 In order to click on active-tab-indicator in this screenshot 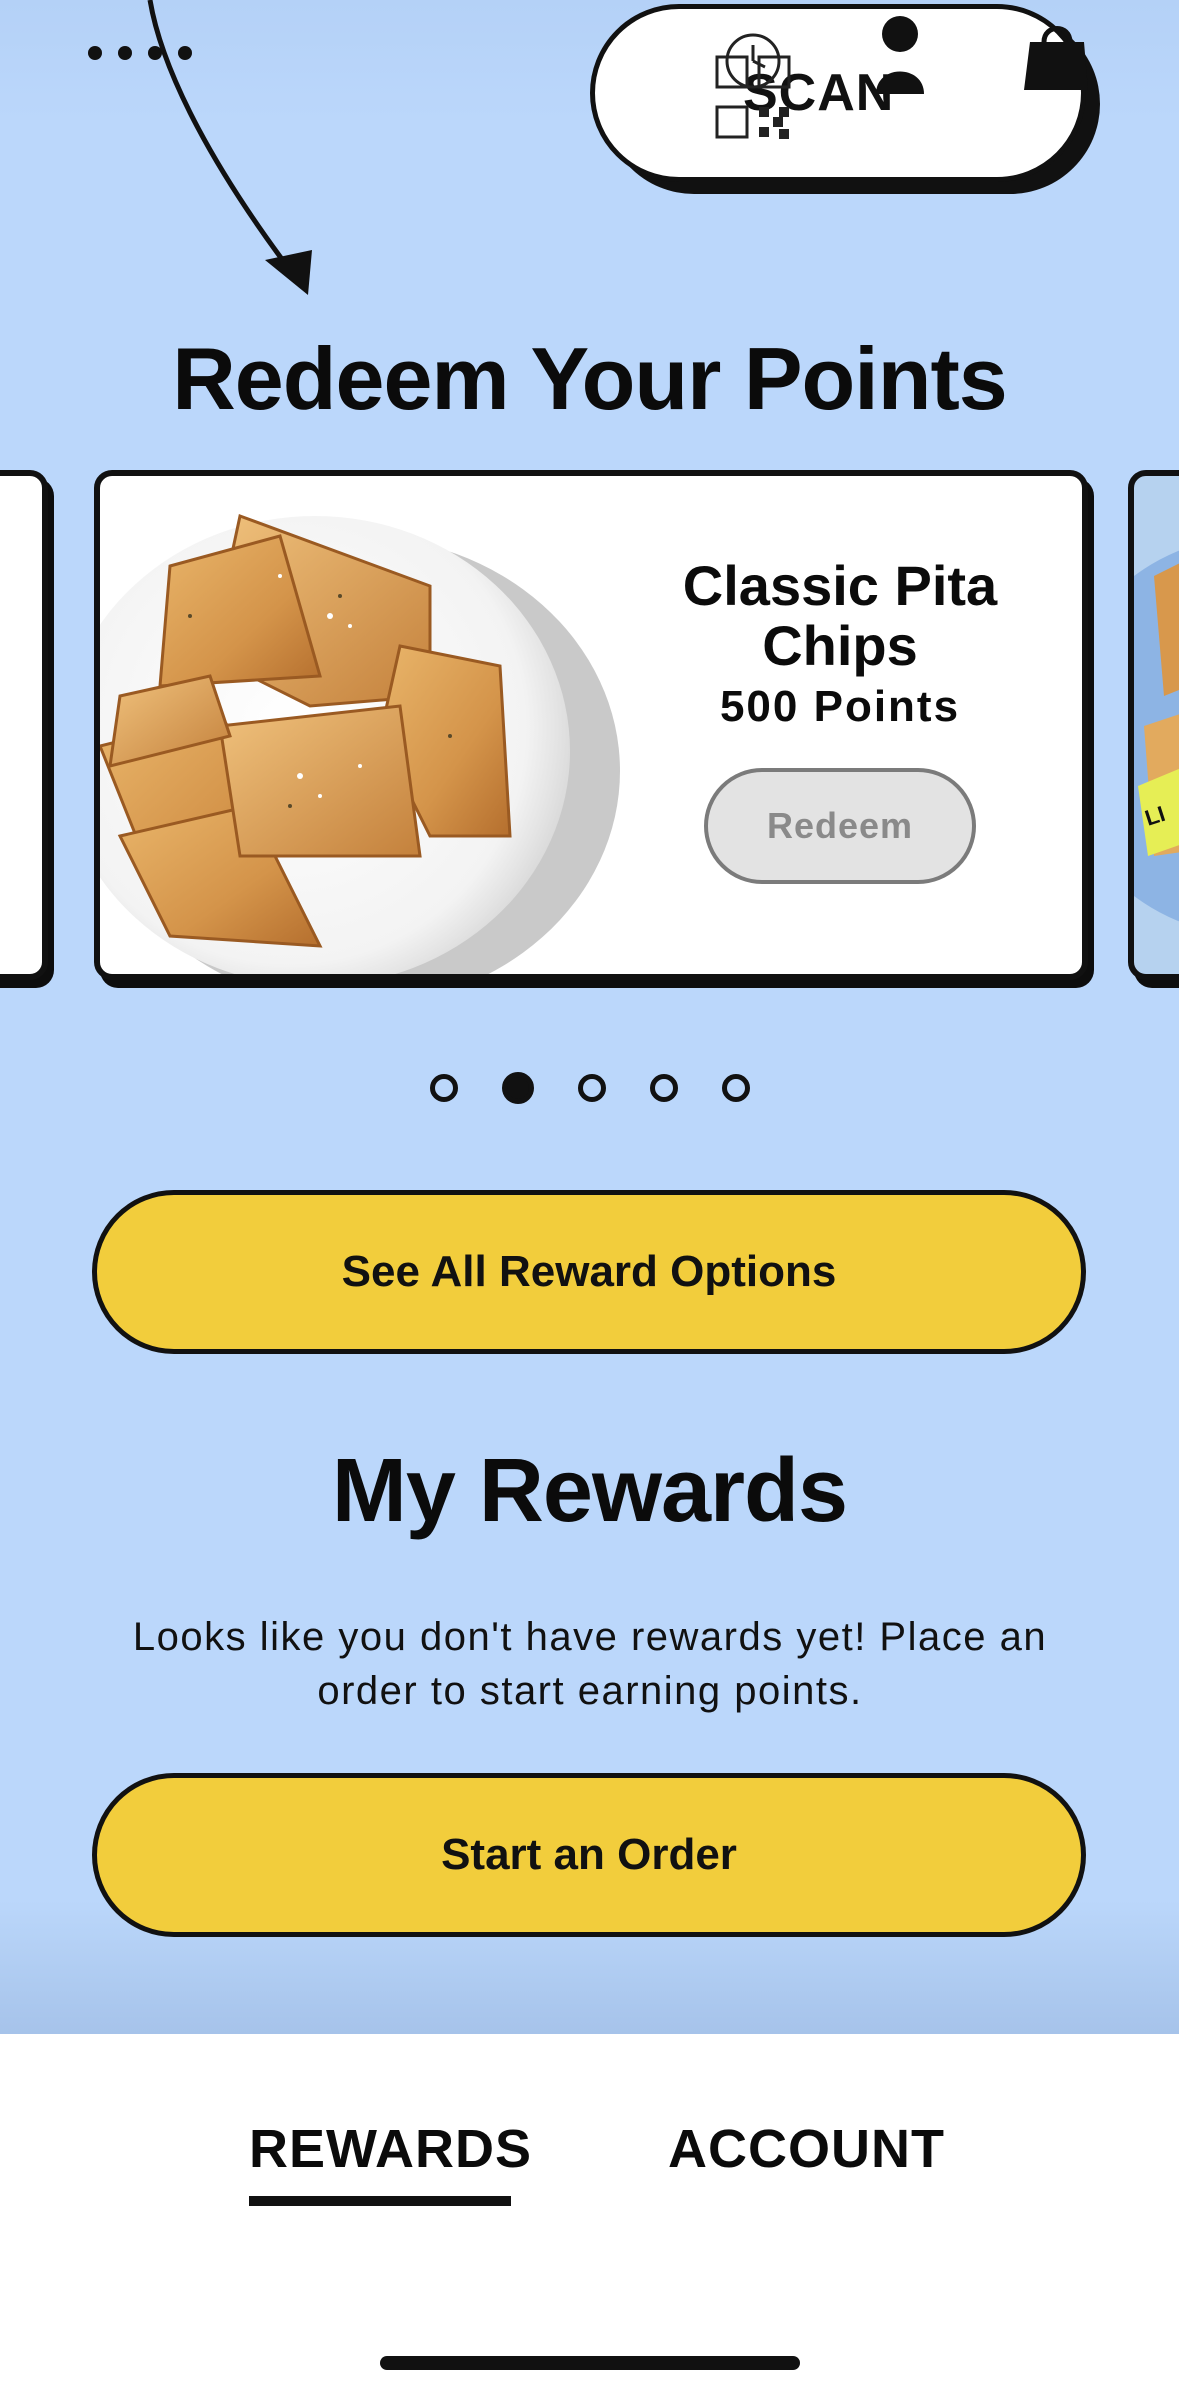, I will do `click(380, 2201)`.